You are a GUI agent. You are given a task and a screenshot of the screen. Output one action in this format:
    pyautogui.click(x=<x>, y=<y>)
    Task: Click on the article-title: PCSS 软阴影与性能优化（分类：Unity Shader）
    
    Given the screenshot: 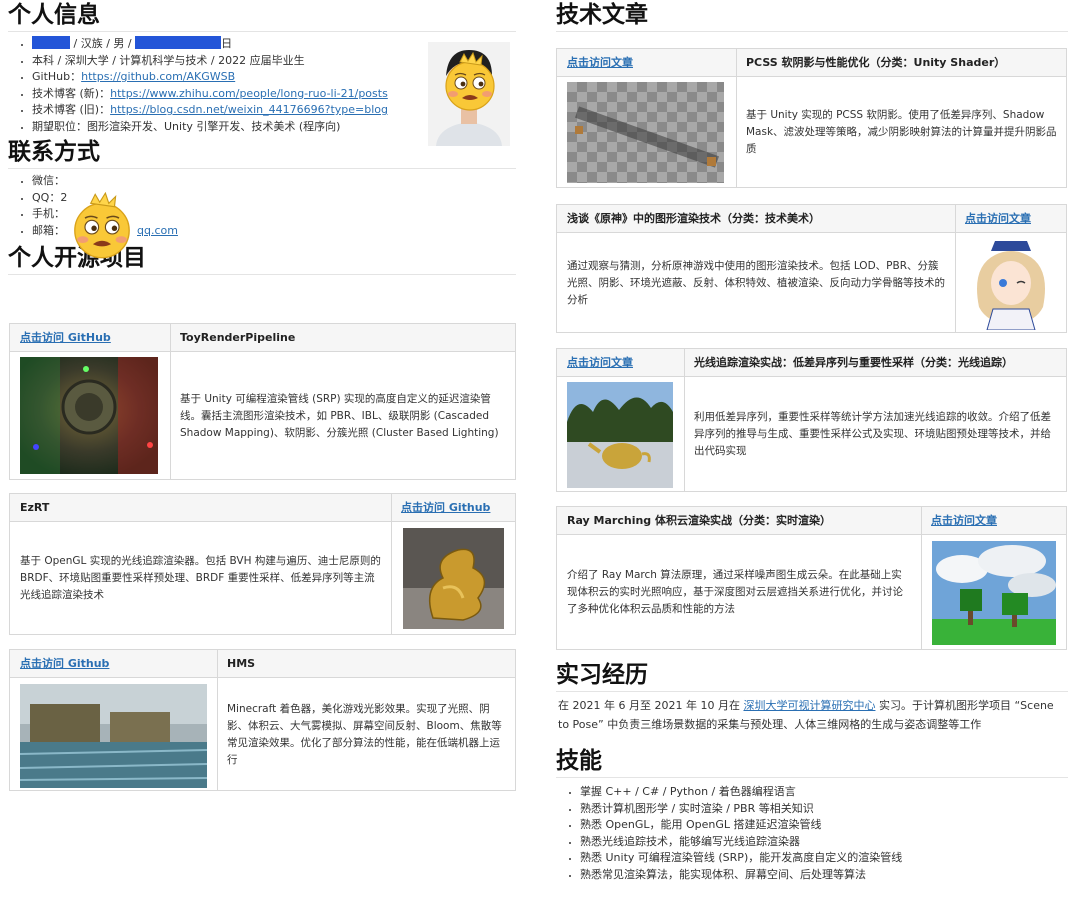 What is the action you would take?
    pyautogui.click(x=876, y=62)
    